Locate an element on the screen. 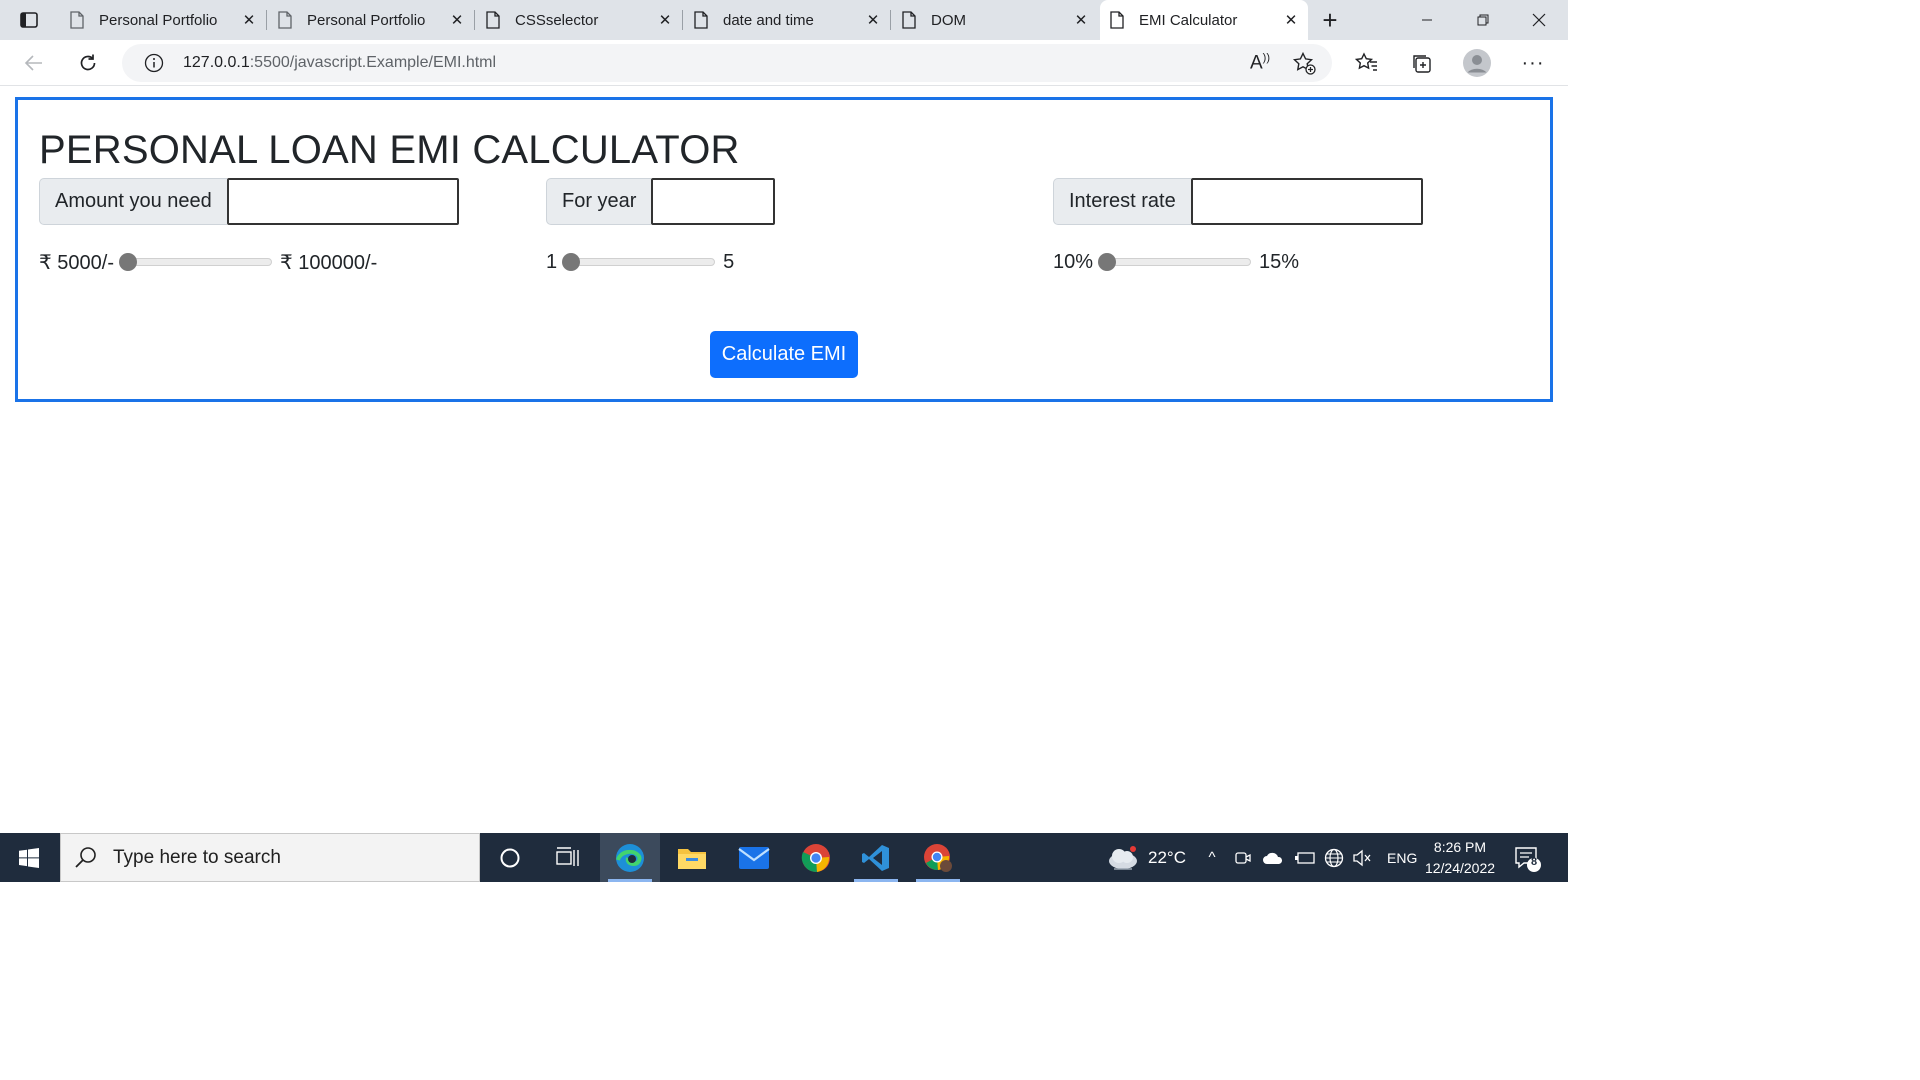  clock-date: 12/24/2022 is located at coordinates (1460, 868).